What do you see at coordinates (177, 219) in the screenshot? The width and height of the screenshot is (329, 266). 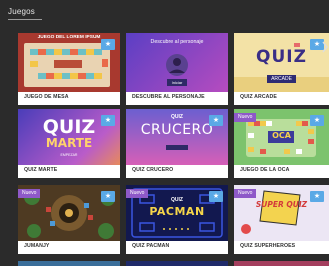 I see `game-card-quiz-pacman: QUIZ PACMAN Nuevo ★ QUIZ PACMAN` at bounding box center [177, 219].